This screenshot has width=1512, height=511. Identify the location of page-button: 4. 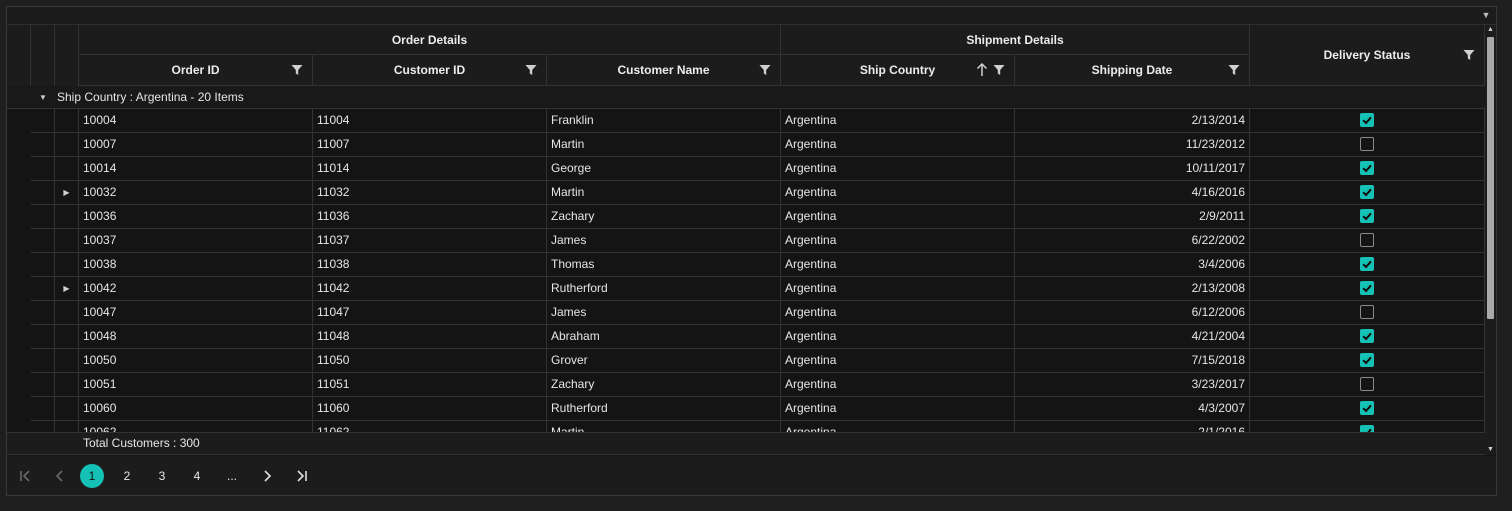
(197, 476).